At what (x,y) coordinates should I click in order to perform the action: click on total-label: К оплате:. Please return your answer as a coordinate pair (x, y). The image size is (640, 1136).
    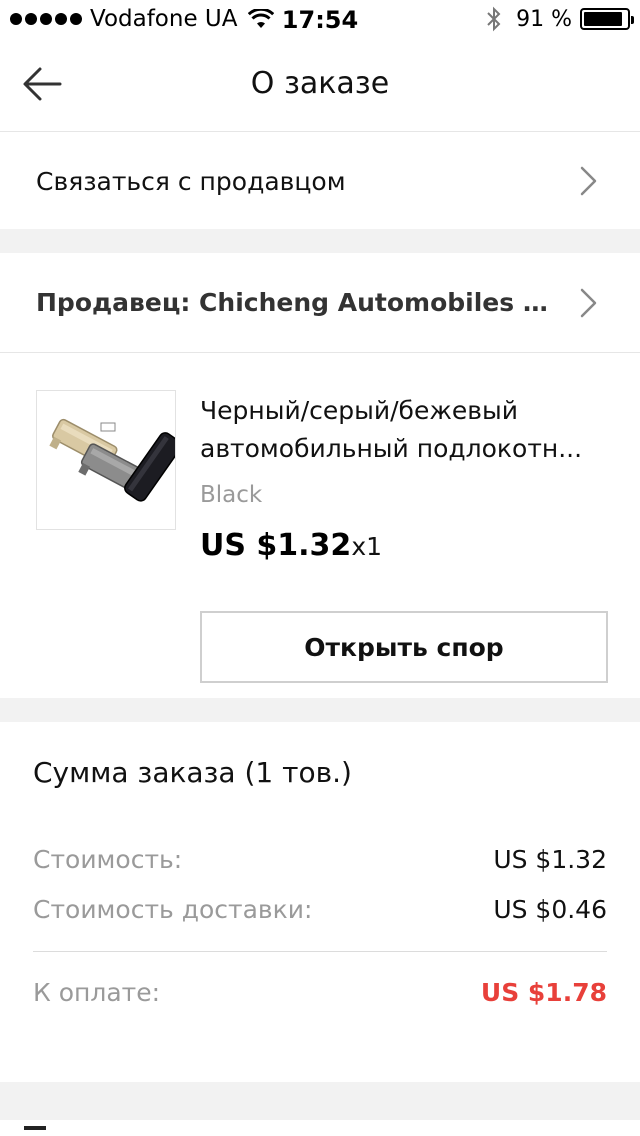
    Looking at the image, I should click on (97, 992).